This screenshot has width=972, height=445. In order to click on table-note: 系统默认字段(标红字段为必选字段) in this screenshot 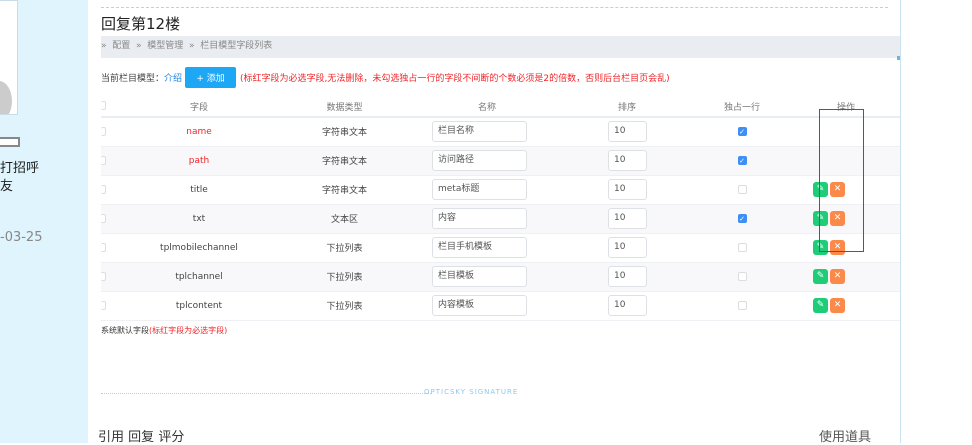, I will do `click(176, 329)`.